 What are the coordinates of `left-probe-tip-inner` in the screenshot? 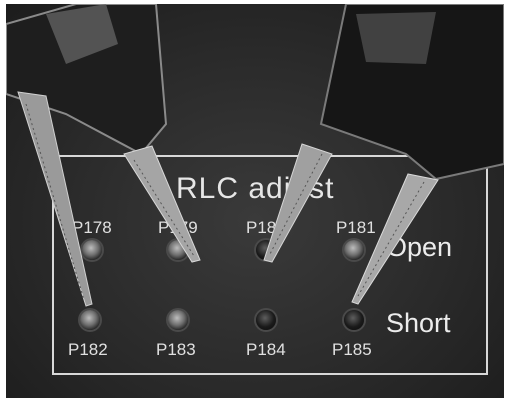 It's located at (162, 204).